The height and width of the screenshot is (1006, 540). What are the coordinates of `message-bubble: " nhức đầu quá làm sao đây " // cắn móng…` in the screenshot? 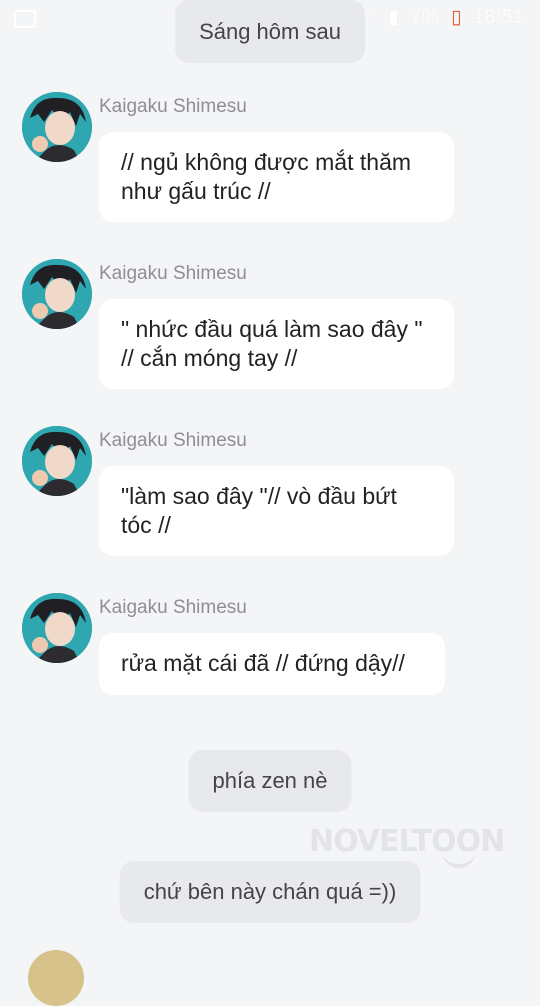 It's located at (276, 344).